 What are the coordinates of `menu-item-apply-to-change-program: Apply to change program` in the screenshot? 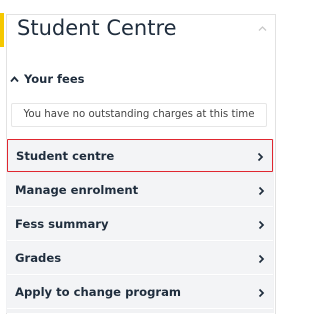 It's located at (140, 292).